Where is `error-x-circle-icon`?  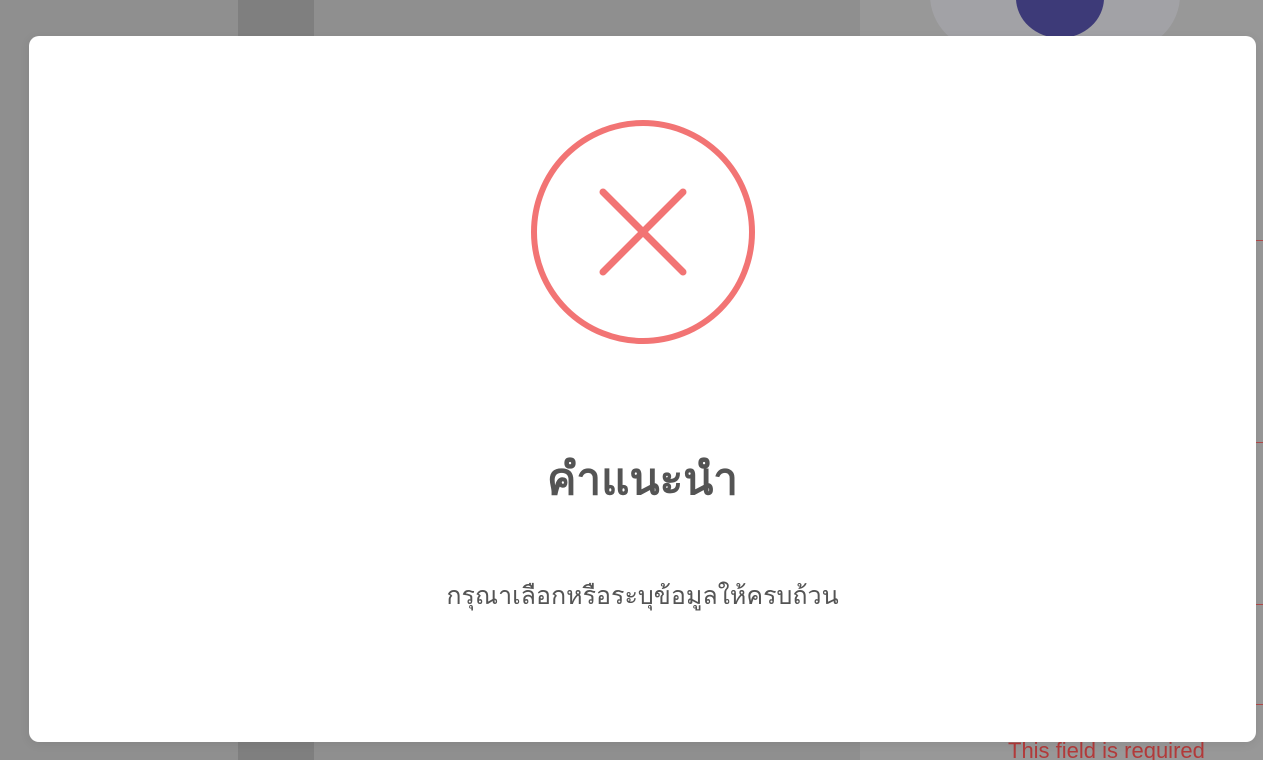
error-x-circle-icon is located at coordinates (643, 232).